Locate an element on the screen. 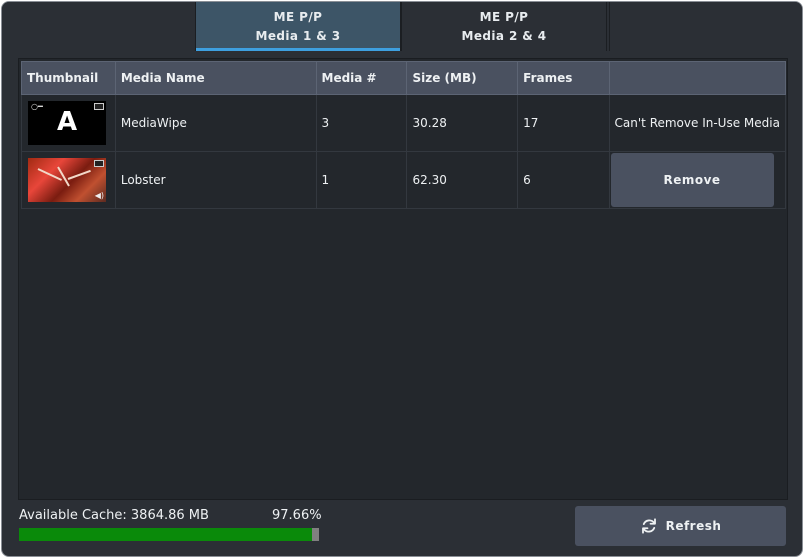 Image resolution: width=804 pixels, height=558 pixels. tab-empty is located at coordinates (705, 26).